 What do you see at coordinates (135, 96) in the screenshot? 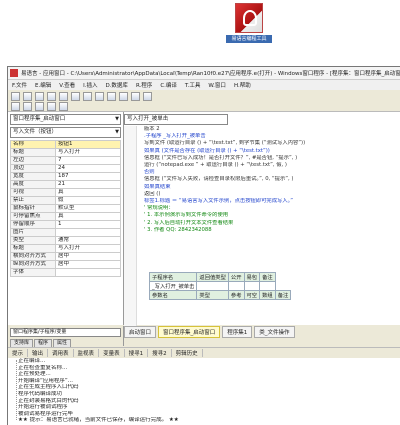
I see `stop-icon` at bounding box center [135, 96].